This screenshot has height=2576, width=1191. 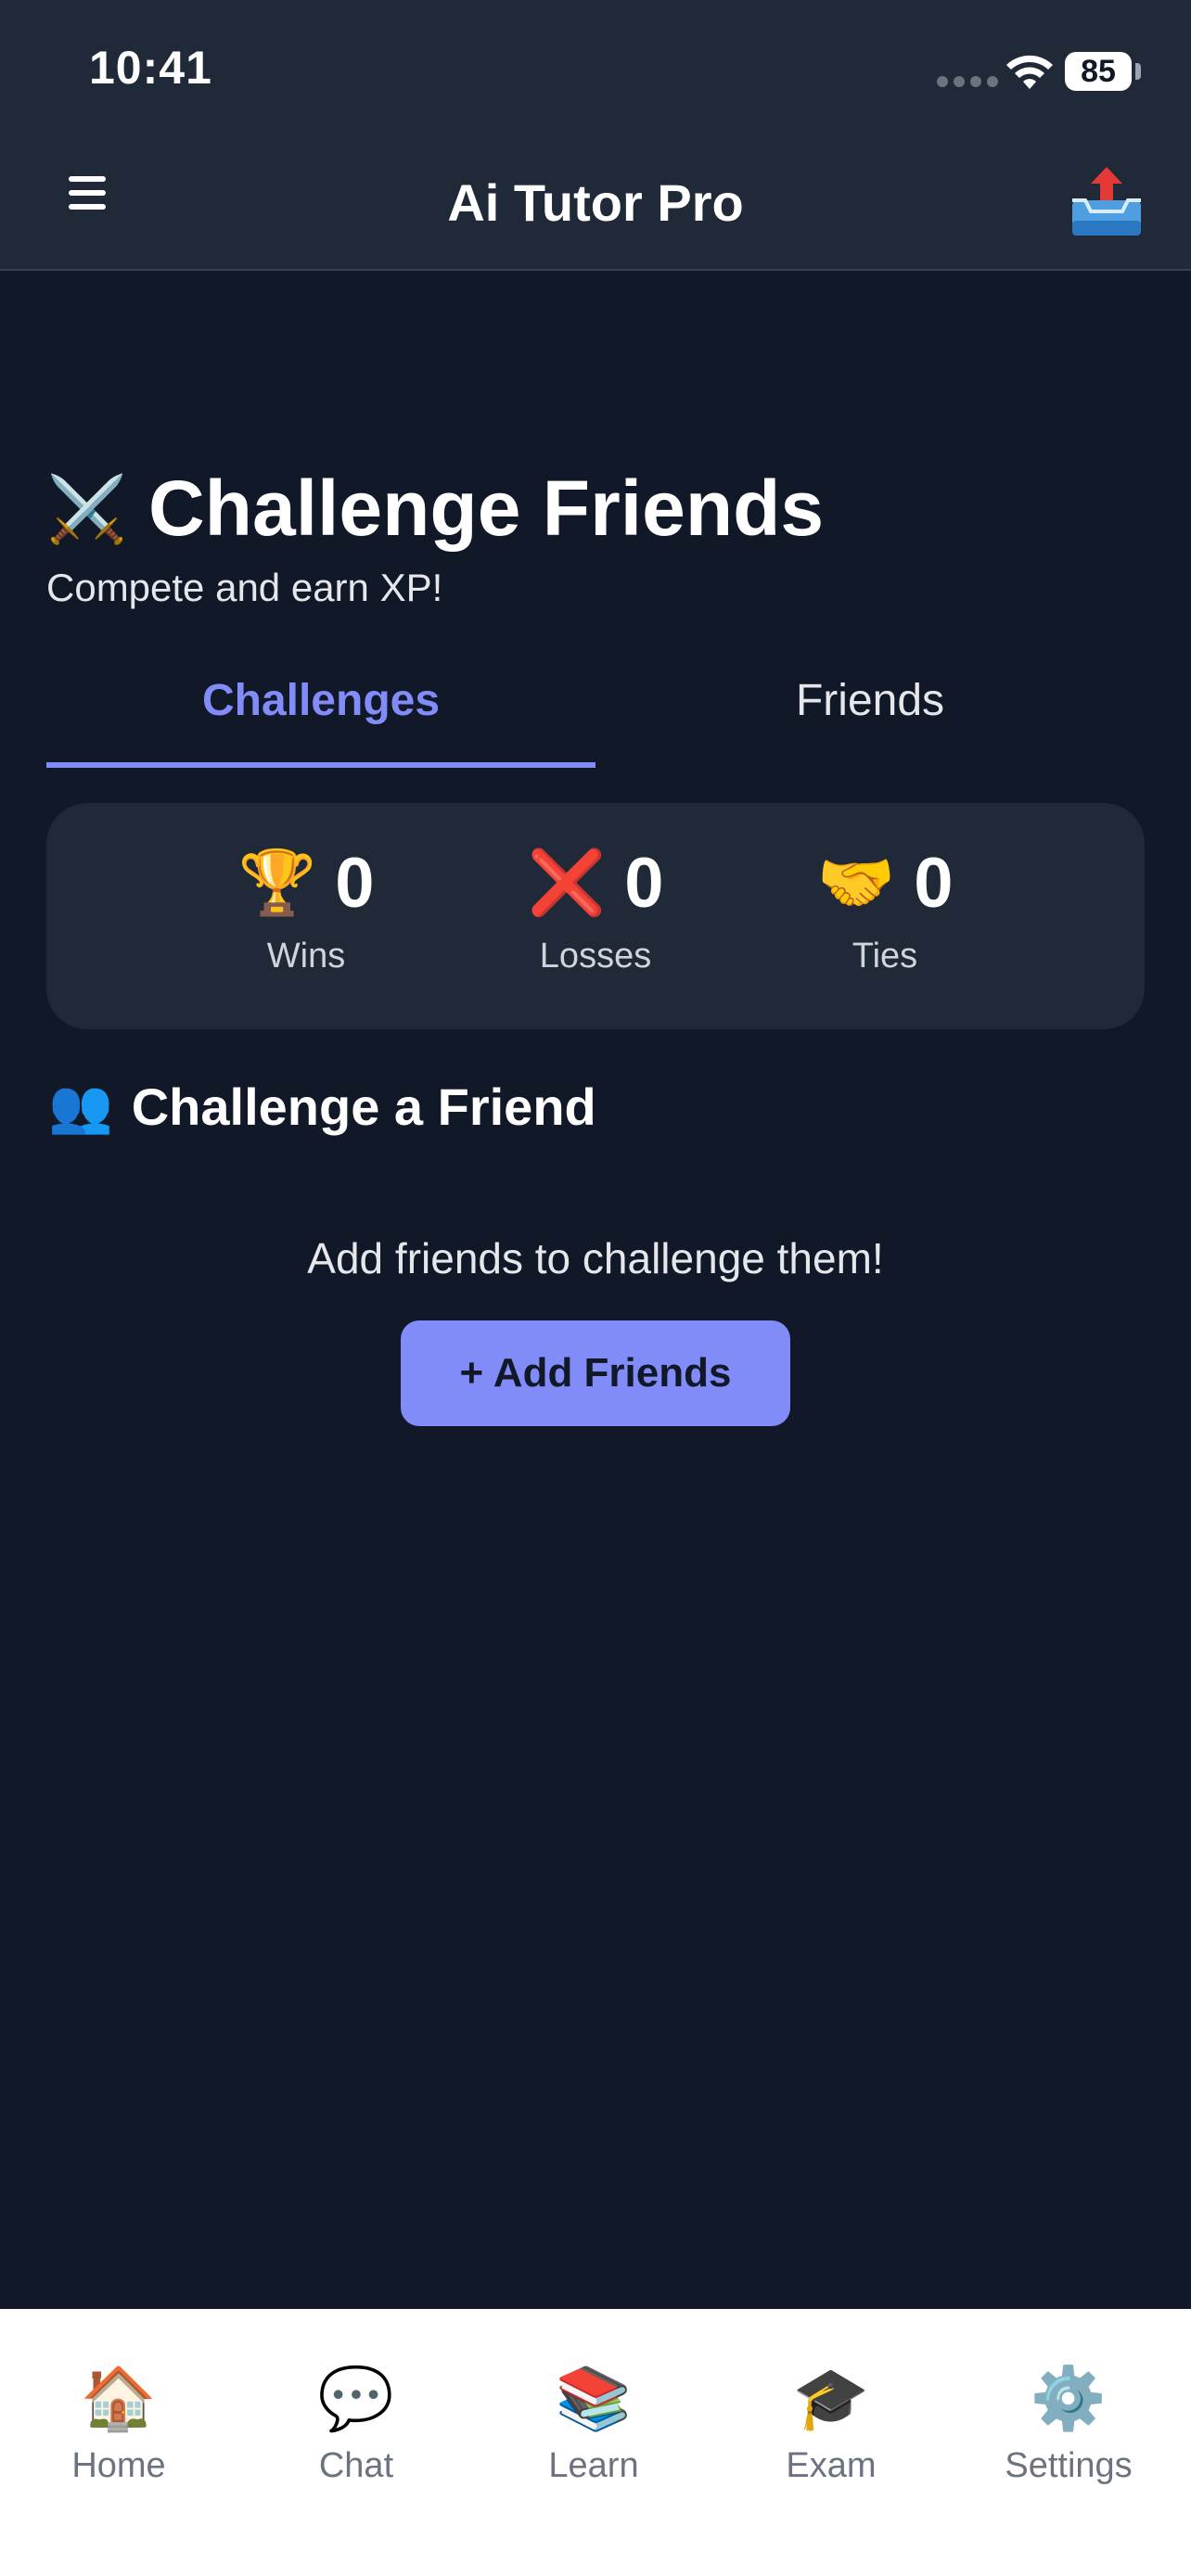 What do you see at coordinates (831, 2398) in the screenshot?
I see `graduation-cap-icon: 🎓` at bounding box center [831, 2398].